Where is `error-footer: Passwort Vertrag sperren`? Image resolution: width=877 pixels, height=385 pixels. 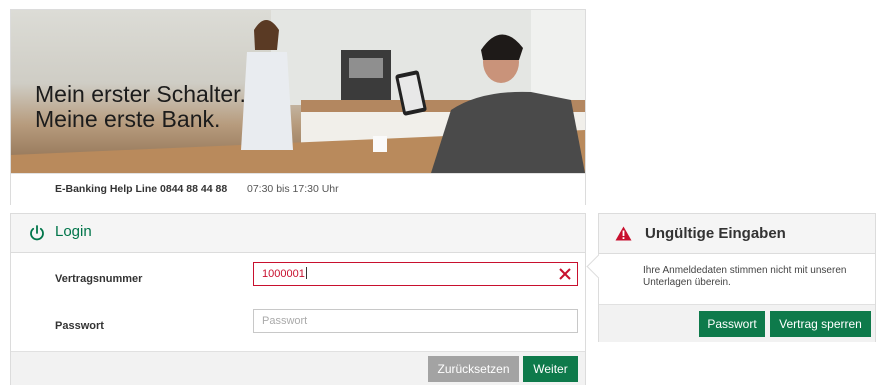 error-footer: Passwort Vertrag sperren is located at coordinates (737, 323).